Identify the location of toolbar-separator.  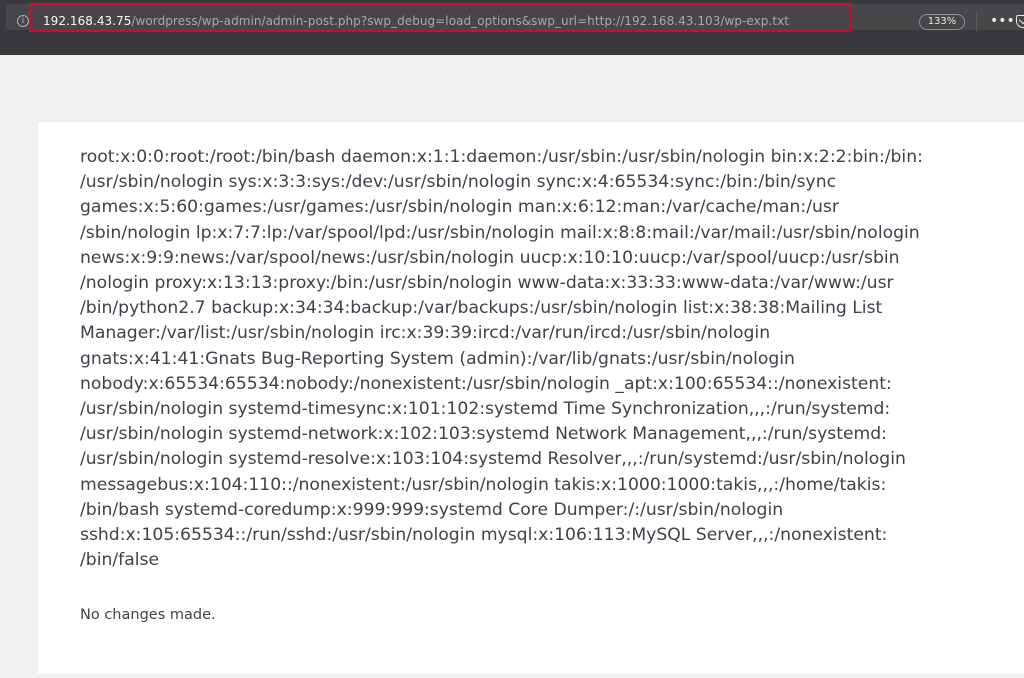
(976, 21).